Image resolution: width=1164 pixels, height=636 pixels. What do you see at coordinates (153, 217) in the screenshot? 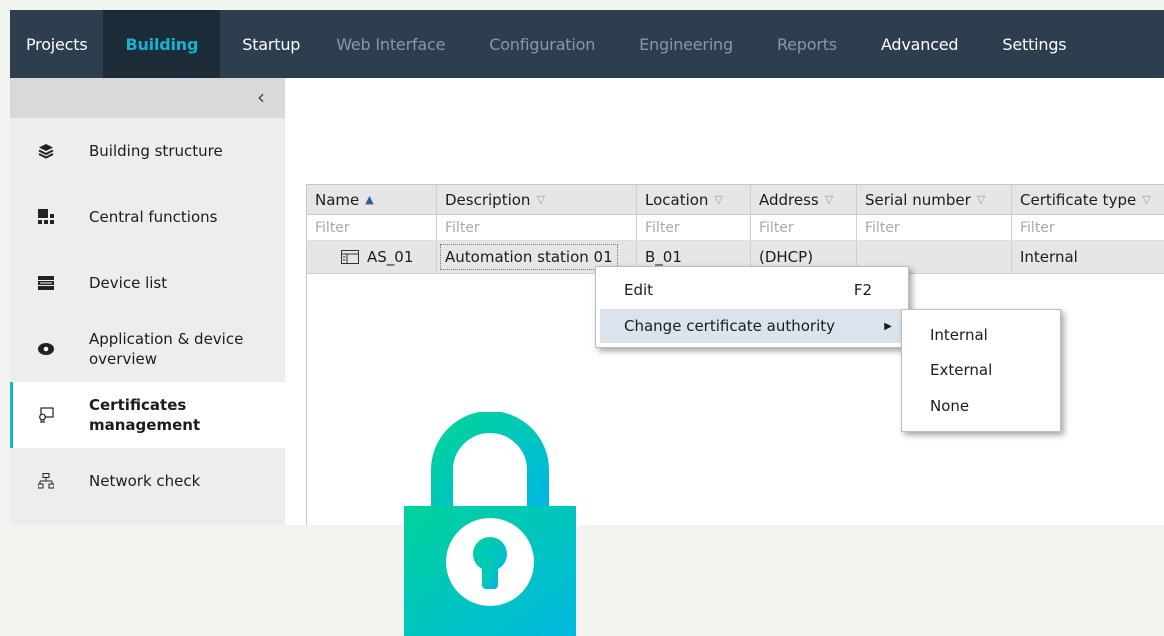
I see `sidebar-item-label: Central functions` at bounding box center [153, 217].